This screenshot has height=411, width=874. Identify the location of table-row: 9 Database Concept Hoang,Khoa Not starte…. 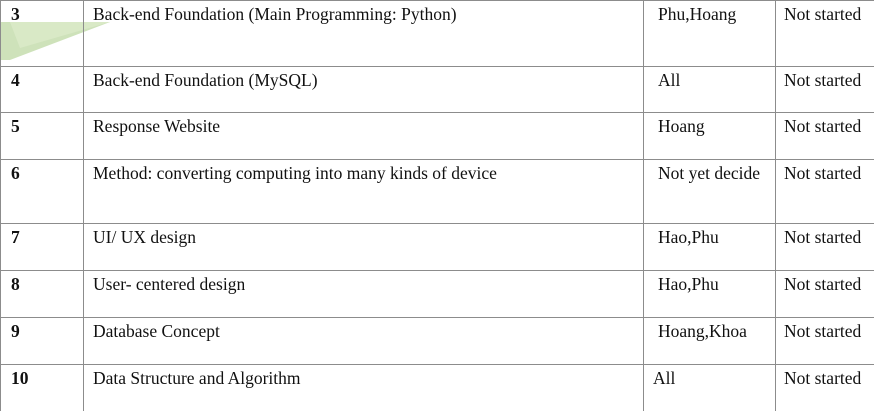
(437, 341).